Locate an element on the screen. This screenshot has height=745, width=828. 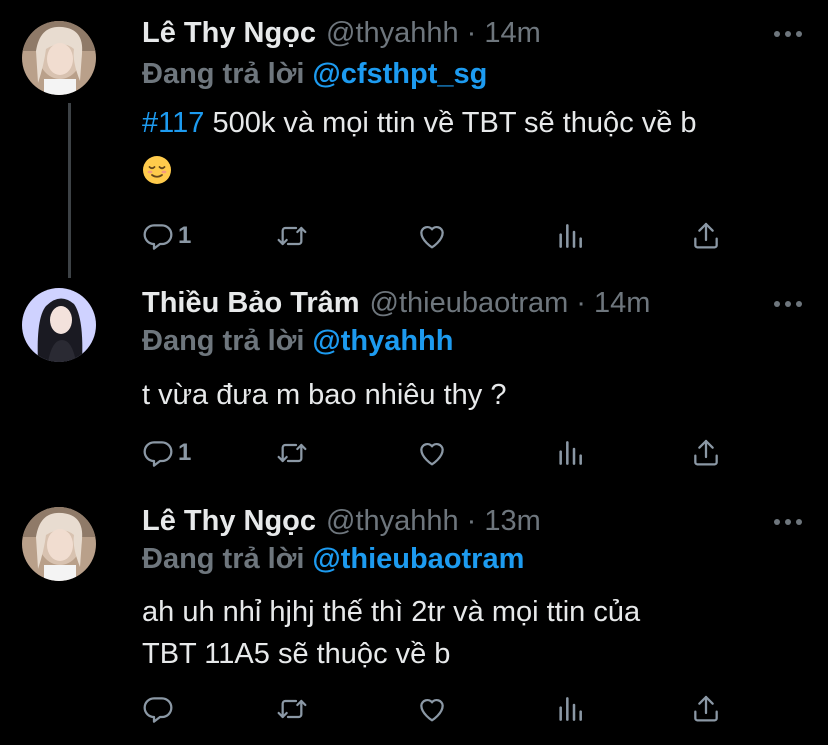
user-handle: @thieubaotram is located at coordinates (469, 303).